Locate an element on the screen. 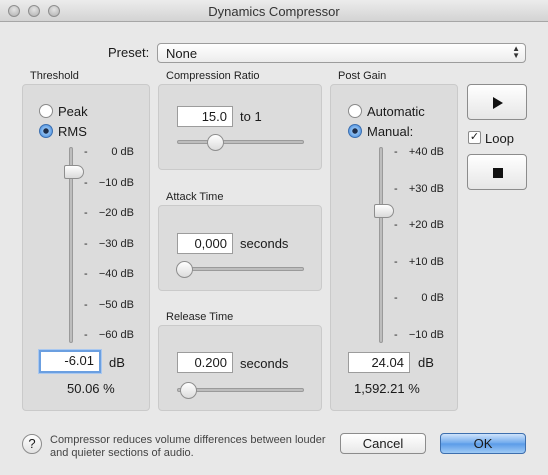 The height and width of the screenshot is (475, 548). loop-checkbox: ✓ is located at coordinates (474, 137).